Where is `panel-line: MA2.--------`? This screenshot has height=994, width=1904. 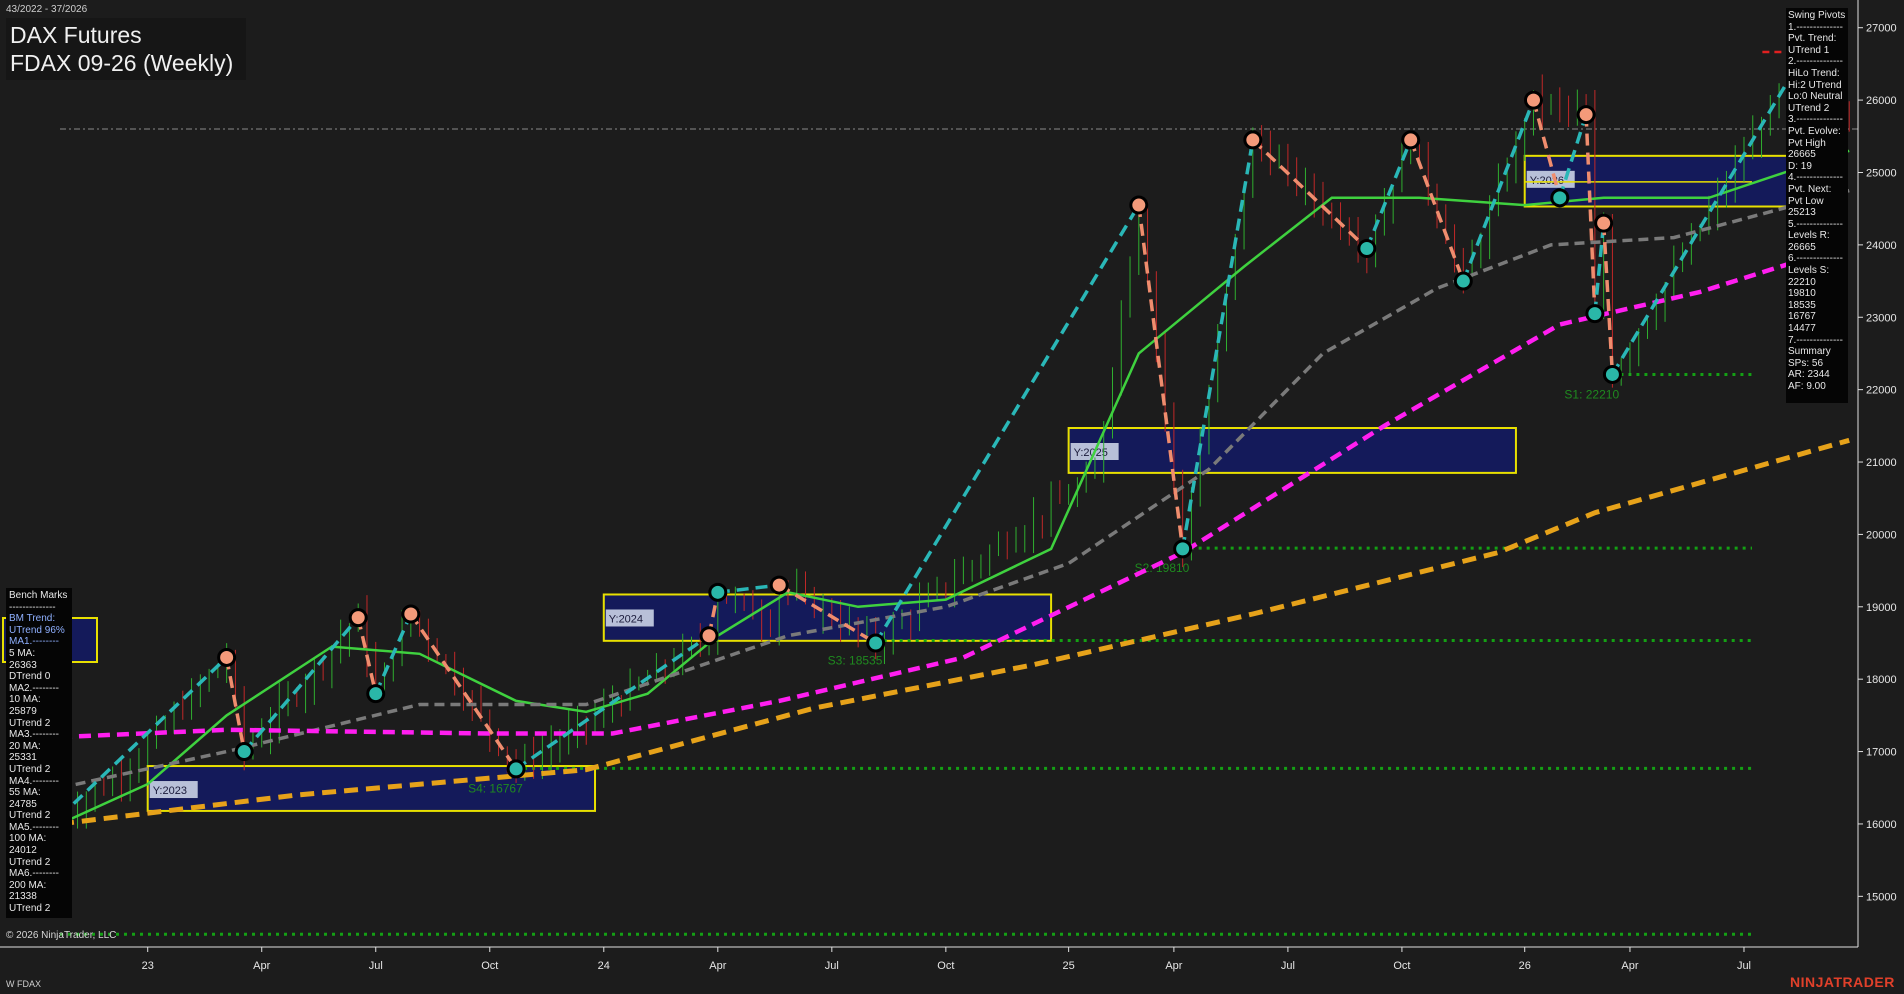 panel-line: MA2.-------- is located at coordinates (34, 688).